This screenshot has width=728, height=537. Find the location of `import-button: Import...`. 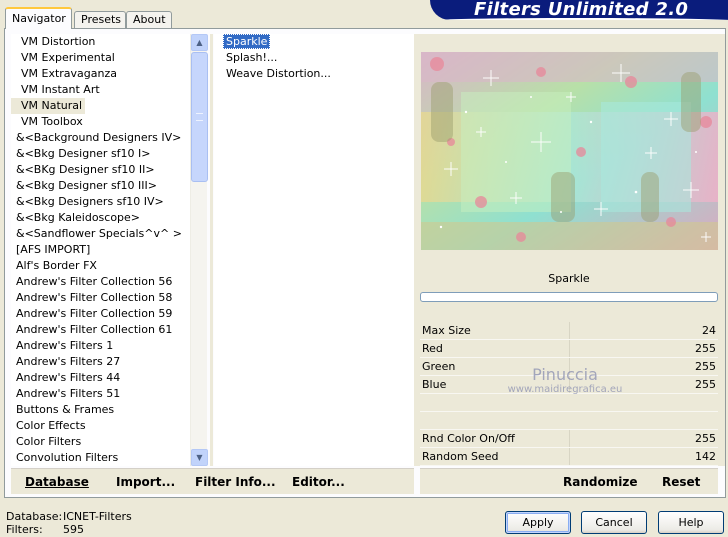

import-button: Import... is located at coordinates (145, 482).